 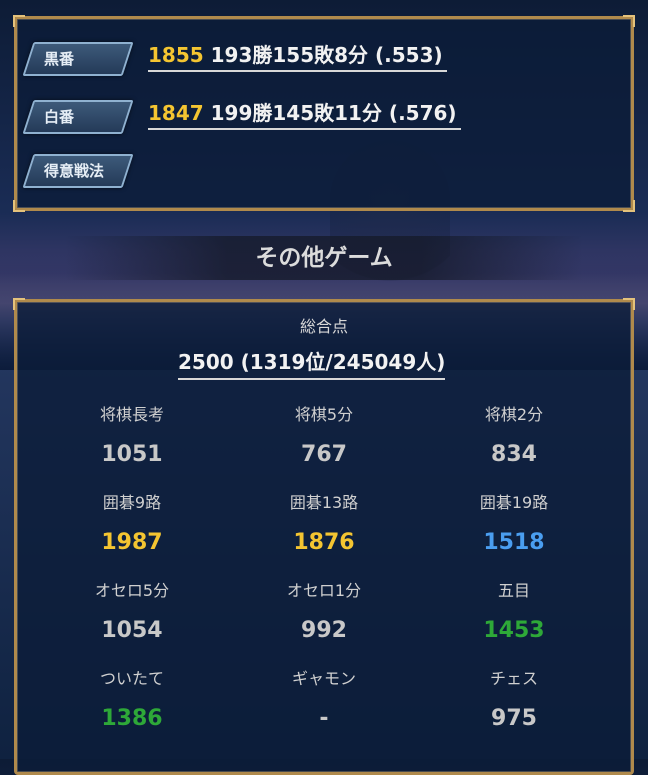 I want to click on game-score: 975, so click(x=514, y=718).